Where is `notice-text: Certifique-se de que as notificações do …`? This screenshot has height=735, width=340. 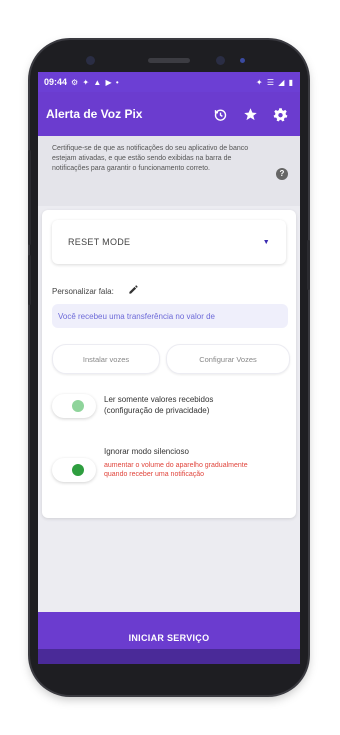 notice-text: Certifique-se de que as notificações do … is located at coordinates (150, 158).